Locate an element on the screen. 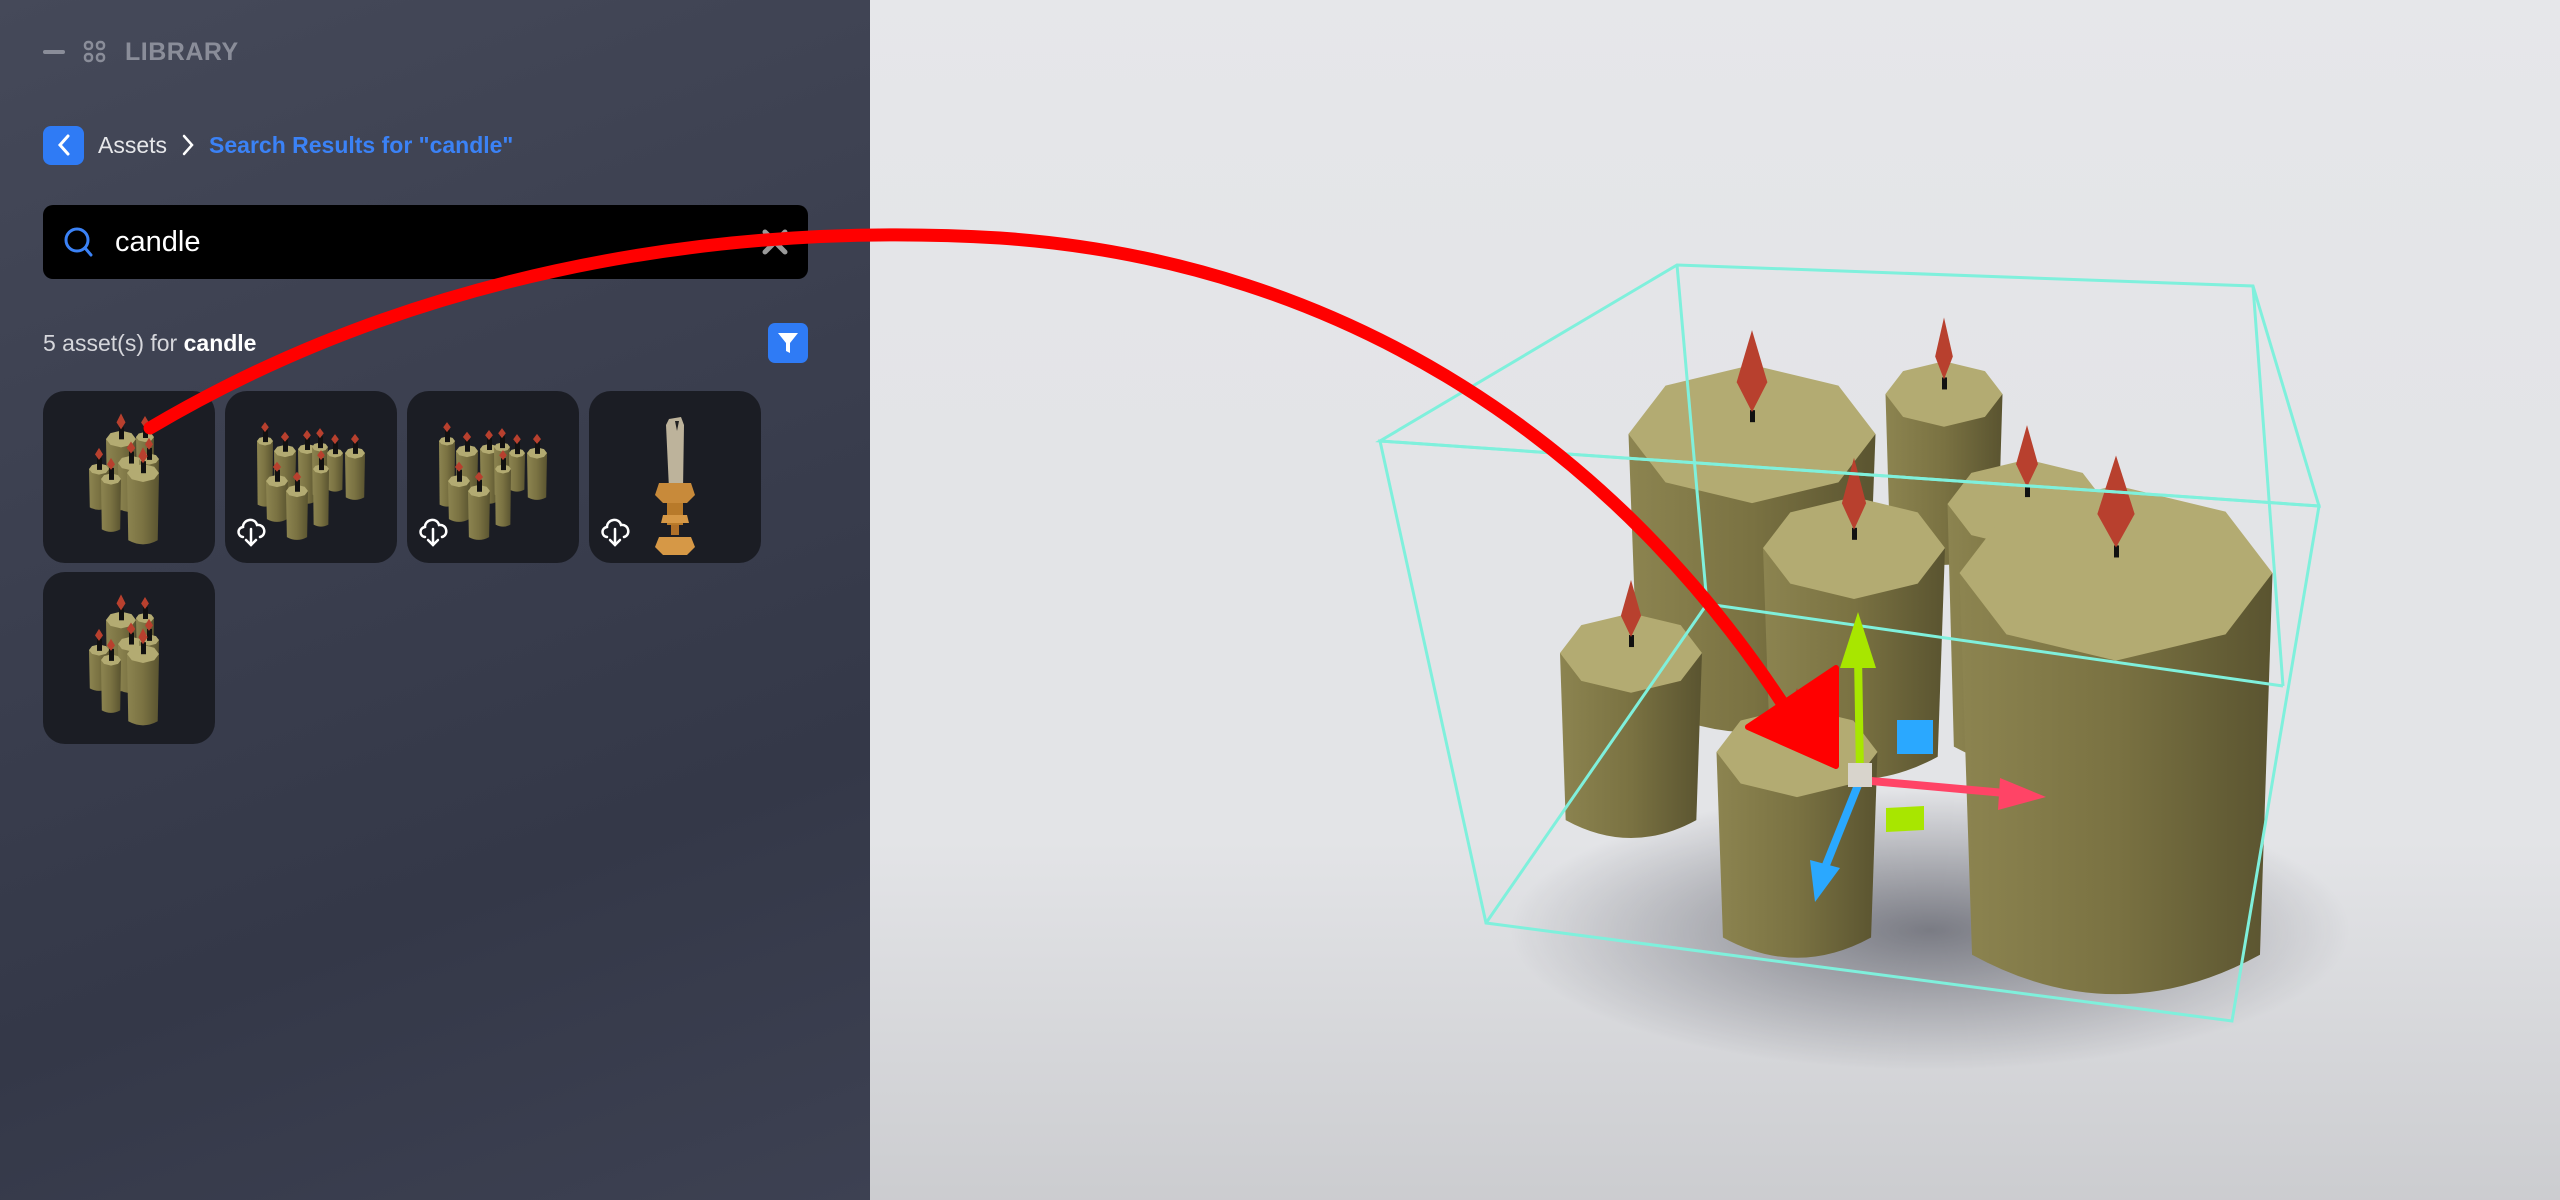 The height and width of the screenshot is (1200, 2560). breadcrumb: Assets Search Results for "candle" is located at coordinates (278, 145).